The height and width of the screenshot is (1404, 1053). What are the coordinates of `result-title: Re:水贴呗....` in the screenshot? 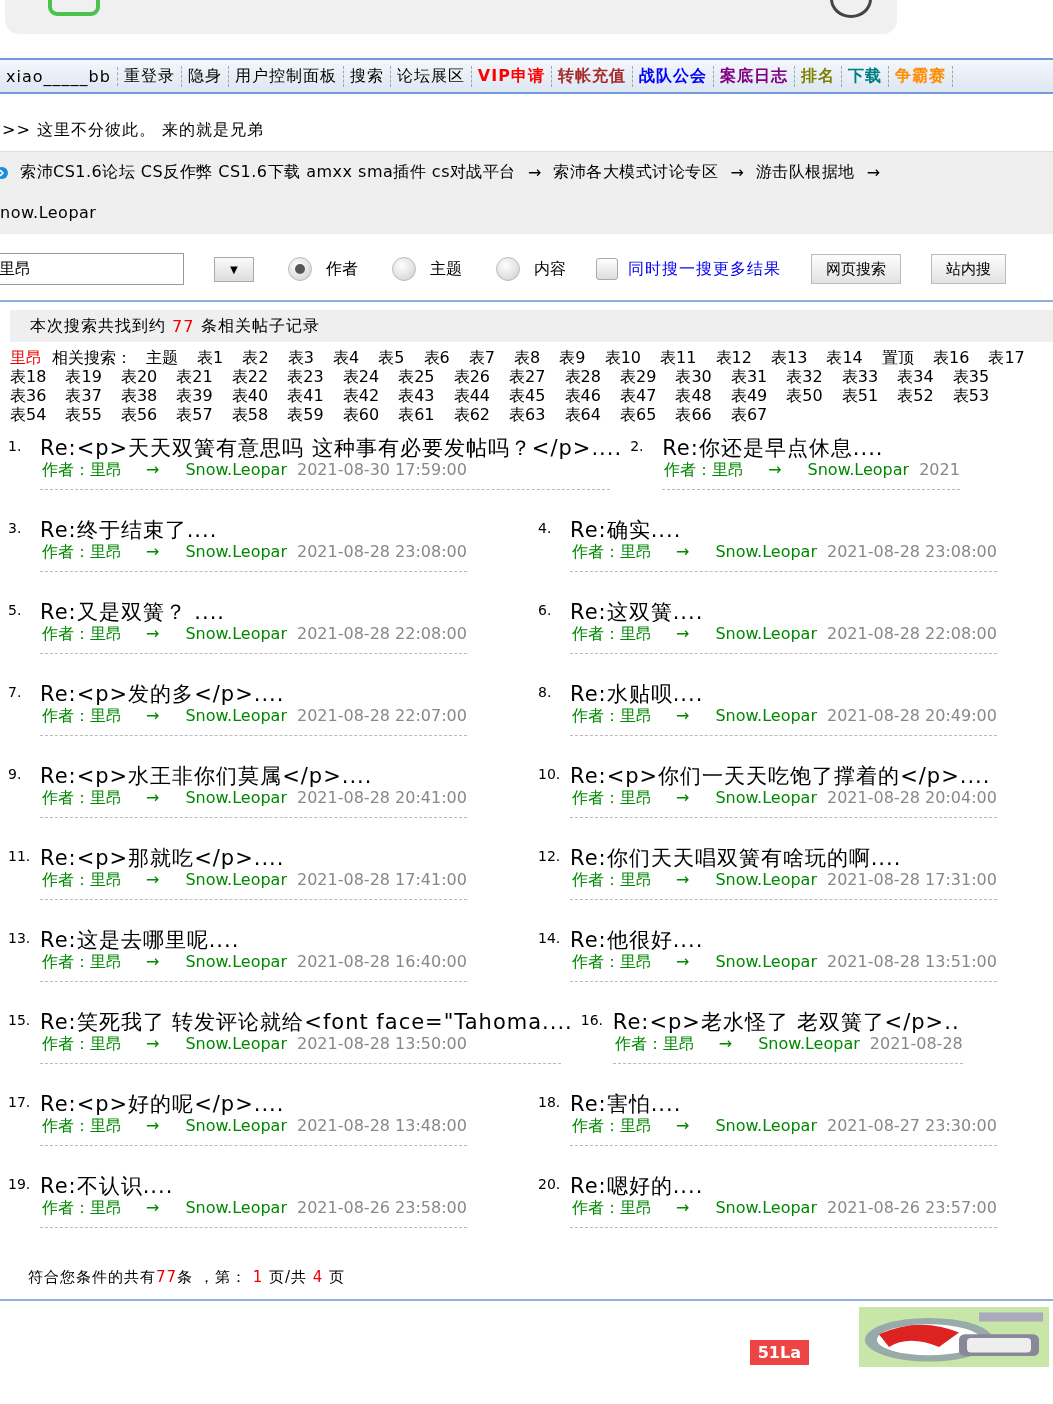 It's located at (789, 694).